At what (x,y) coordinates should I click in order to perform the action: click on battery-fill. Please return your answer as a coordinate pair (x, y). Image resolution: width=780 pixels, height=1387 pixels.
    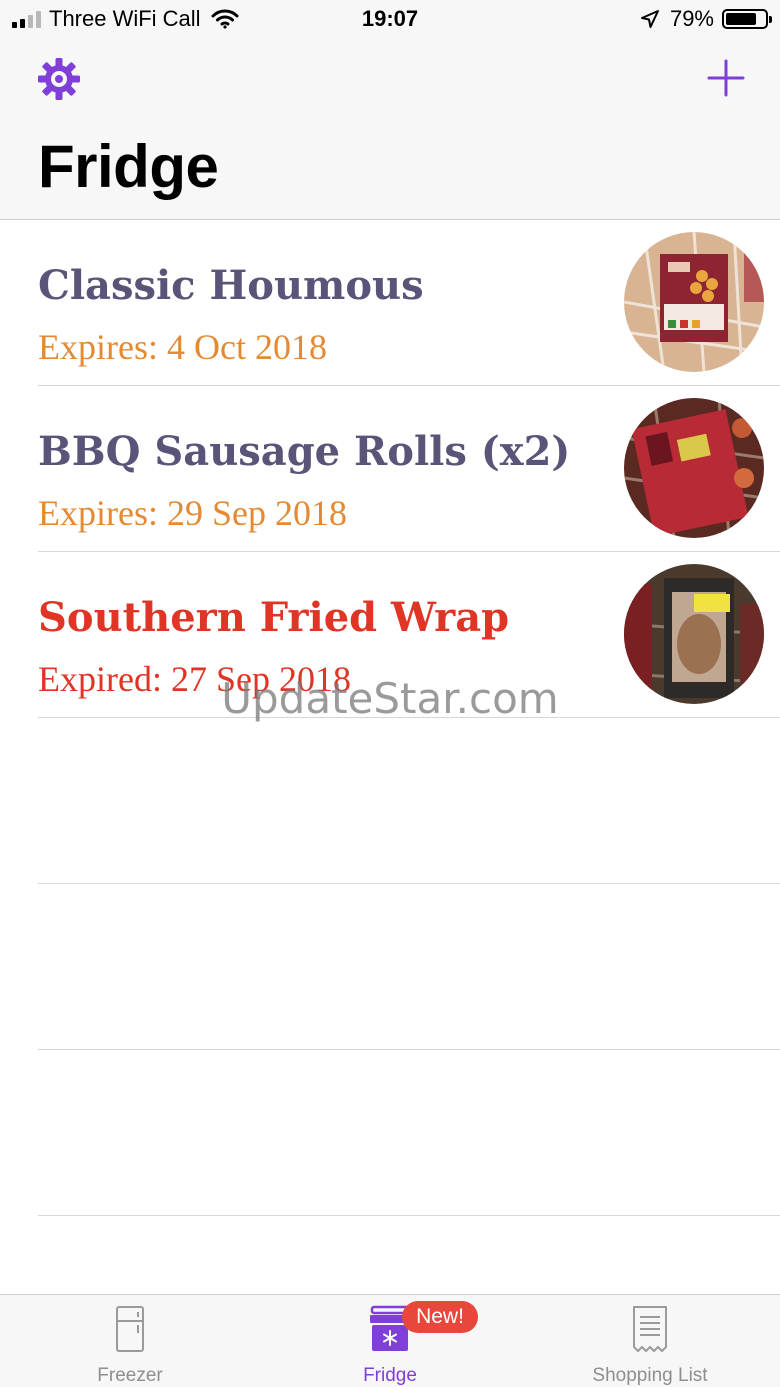
    Looking at the image, I should click on (741, 19).